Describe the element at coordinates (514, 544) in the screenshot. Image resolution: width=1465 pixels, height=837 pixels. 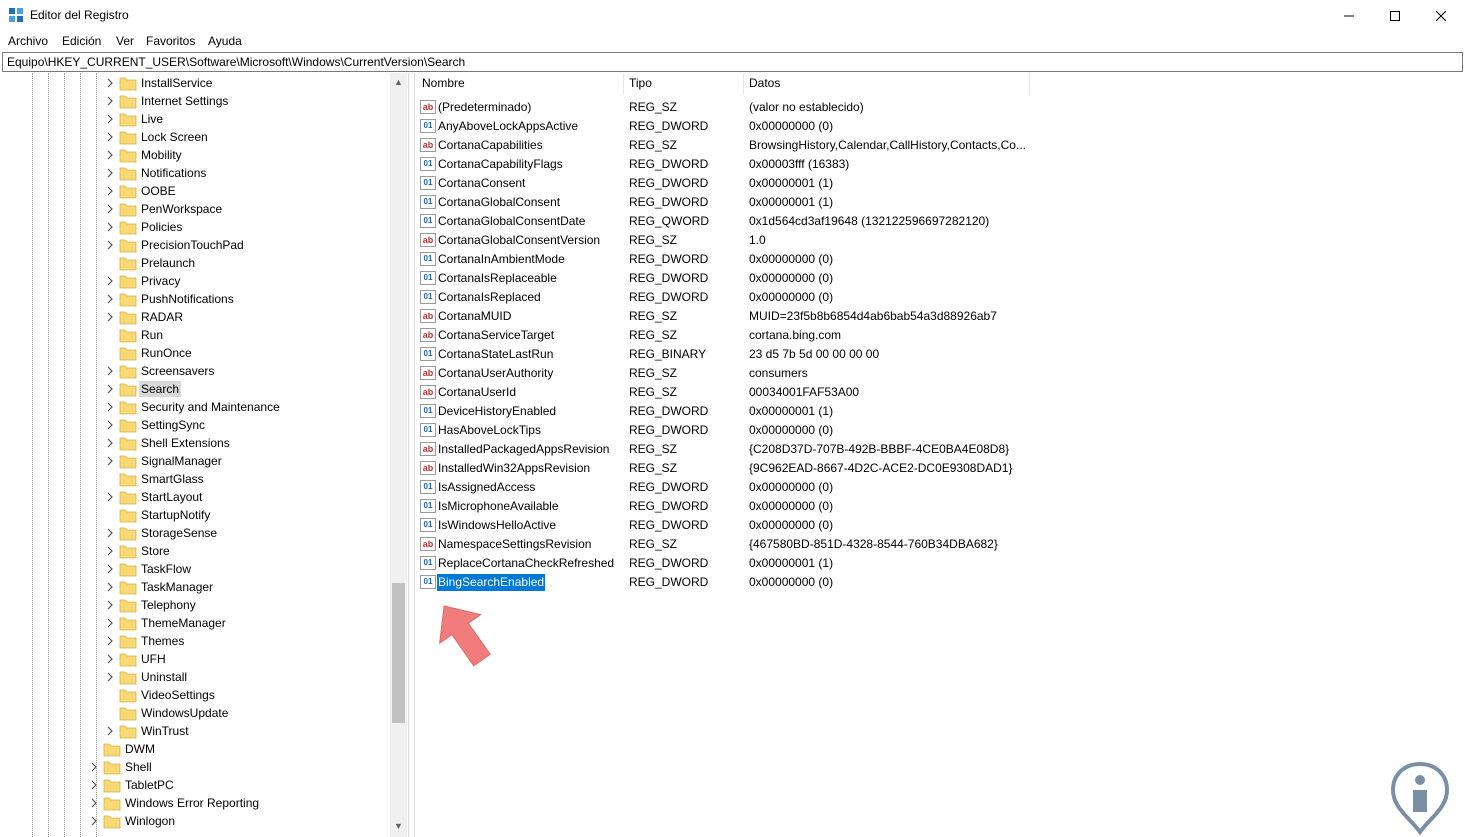
I see `value-name: NamespaceSettingsRevision` at that location.